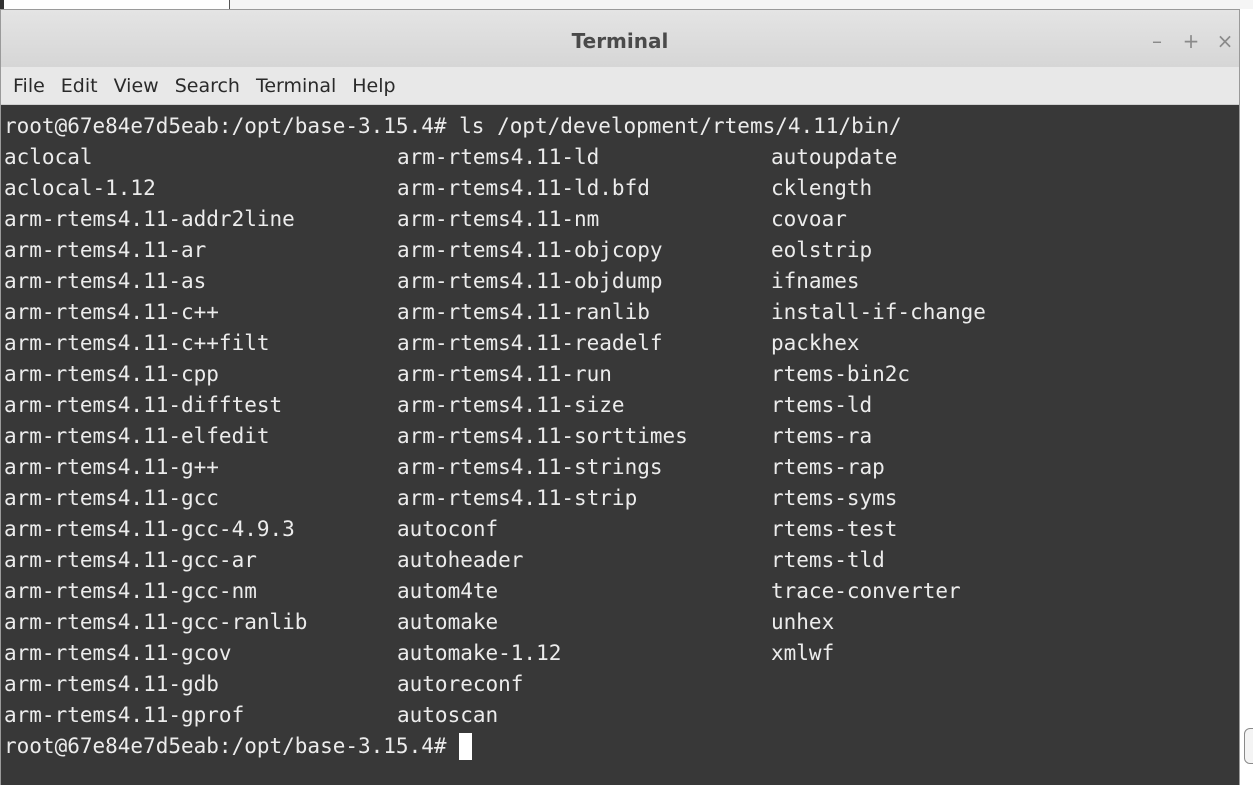  Describe the element at coordinates (530, 343) in the screenshot. I see `file-name: arm-rtems4.11-readelf` at that location.